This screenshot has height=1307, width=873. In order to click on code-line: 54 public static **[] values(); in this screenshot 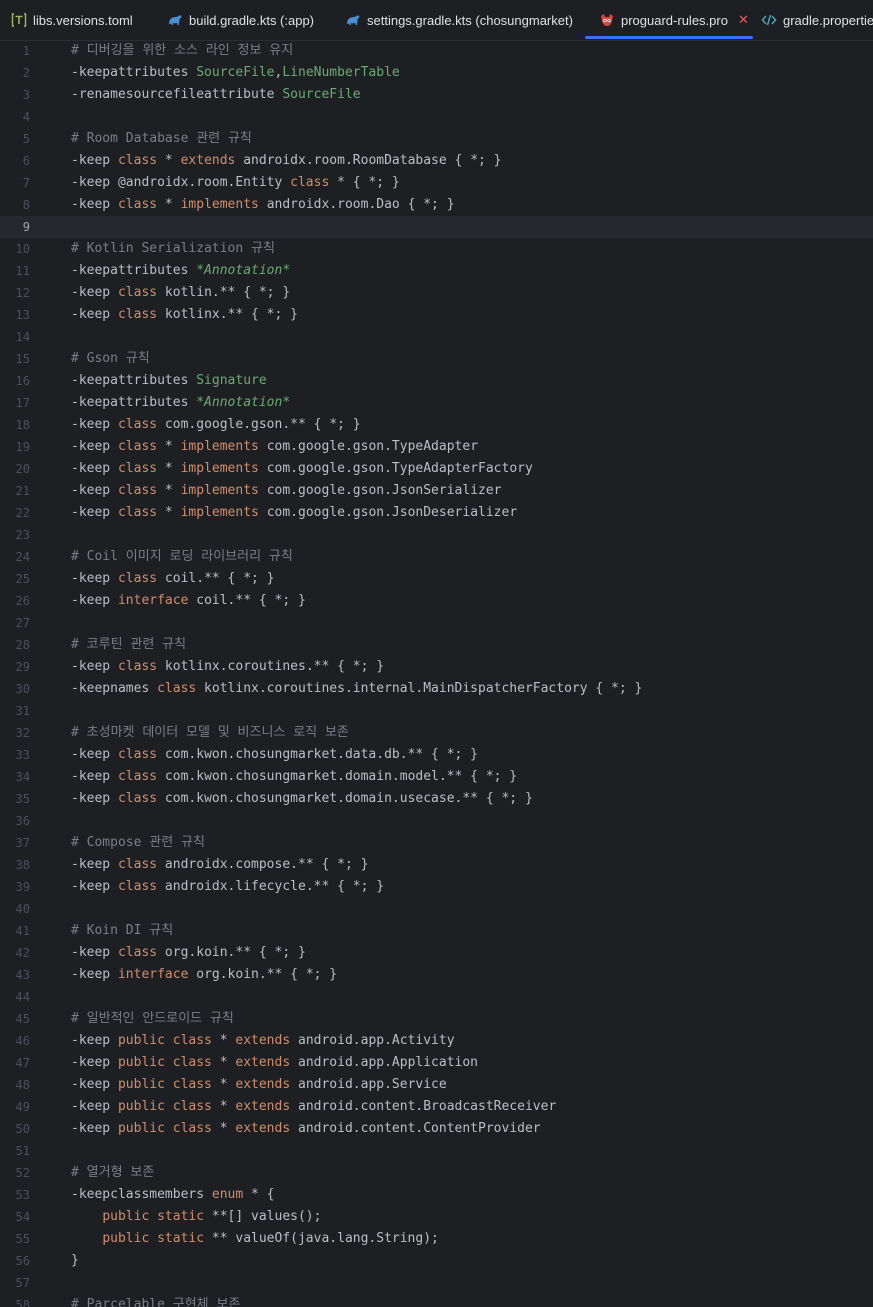, I will do `click(436, 1217)`.